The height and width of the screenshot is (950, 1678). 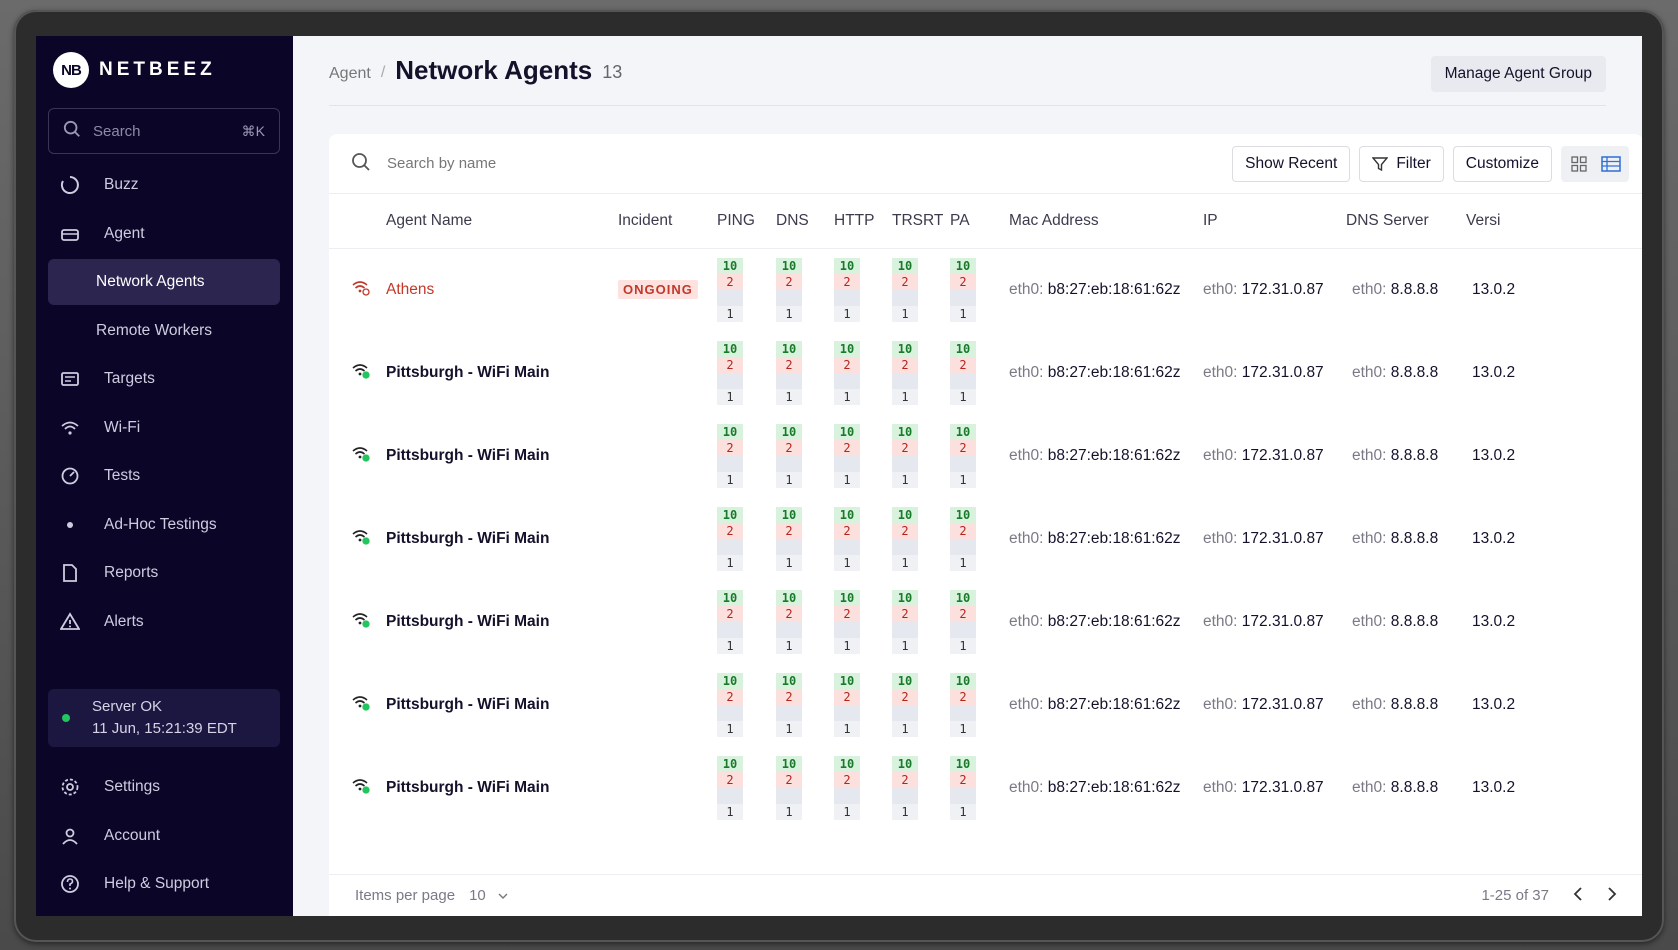 What do you see at coordinates (1612, 895) in the screenshot?
I see `next-page-icon` at bounding box center [1612, 895].